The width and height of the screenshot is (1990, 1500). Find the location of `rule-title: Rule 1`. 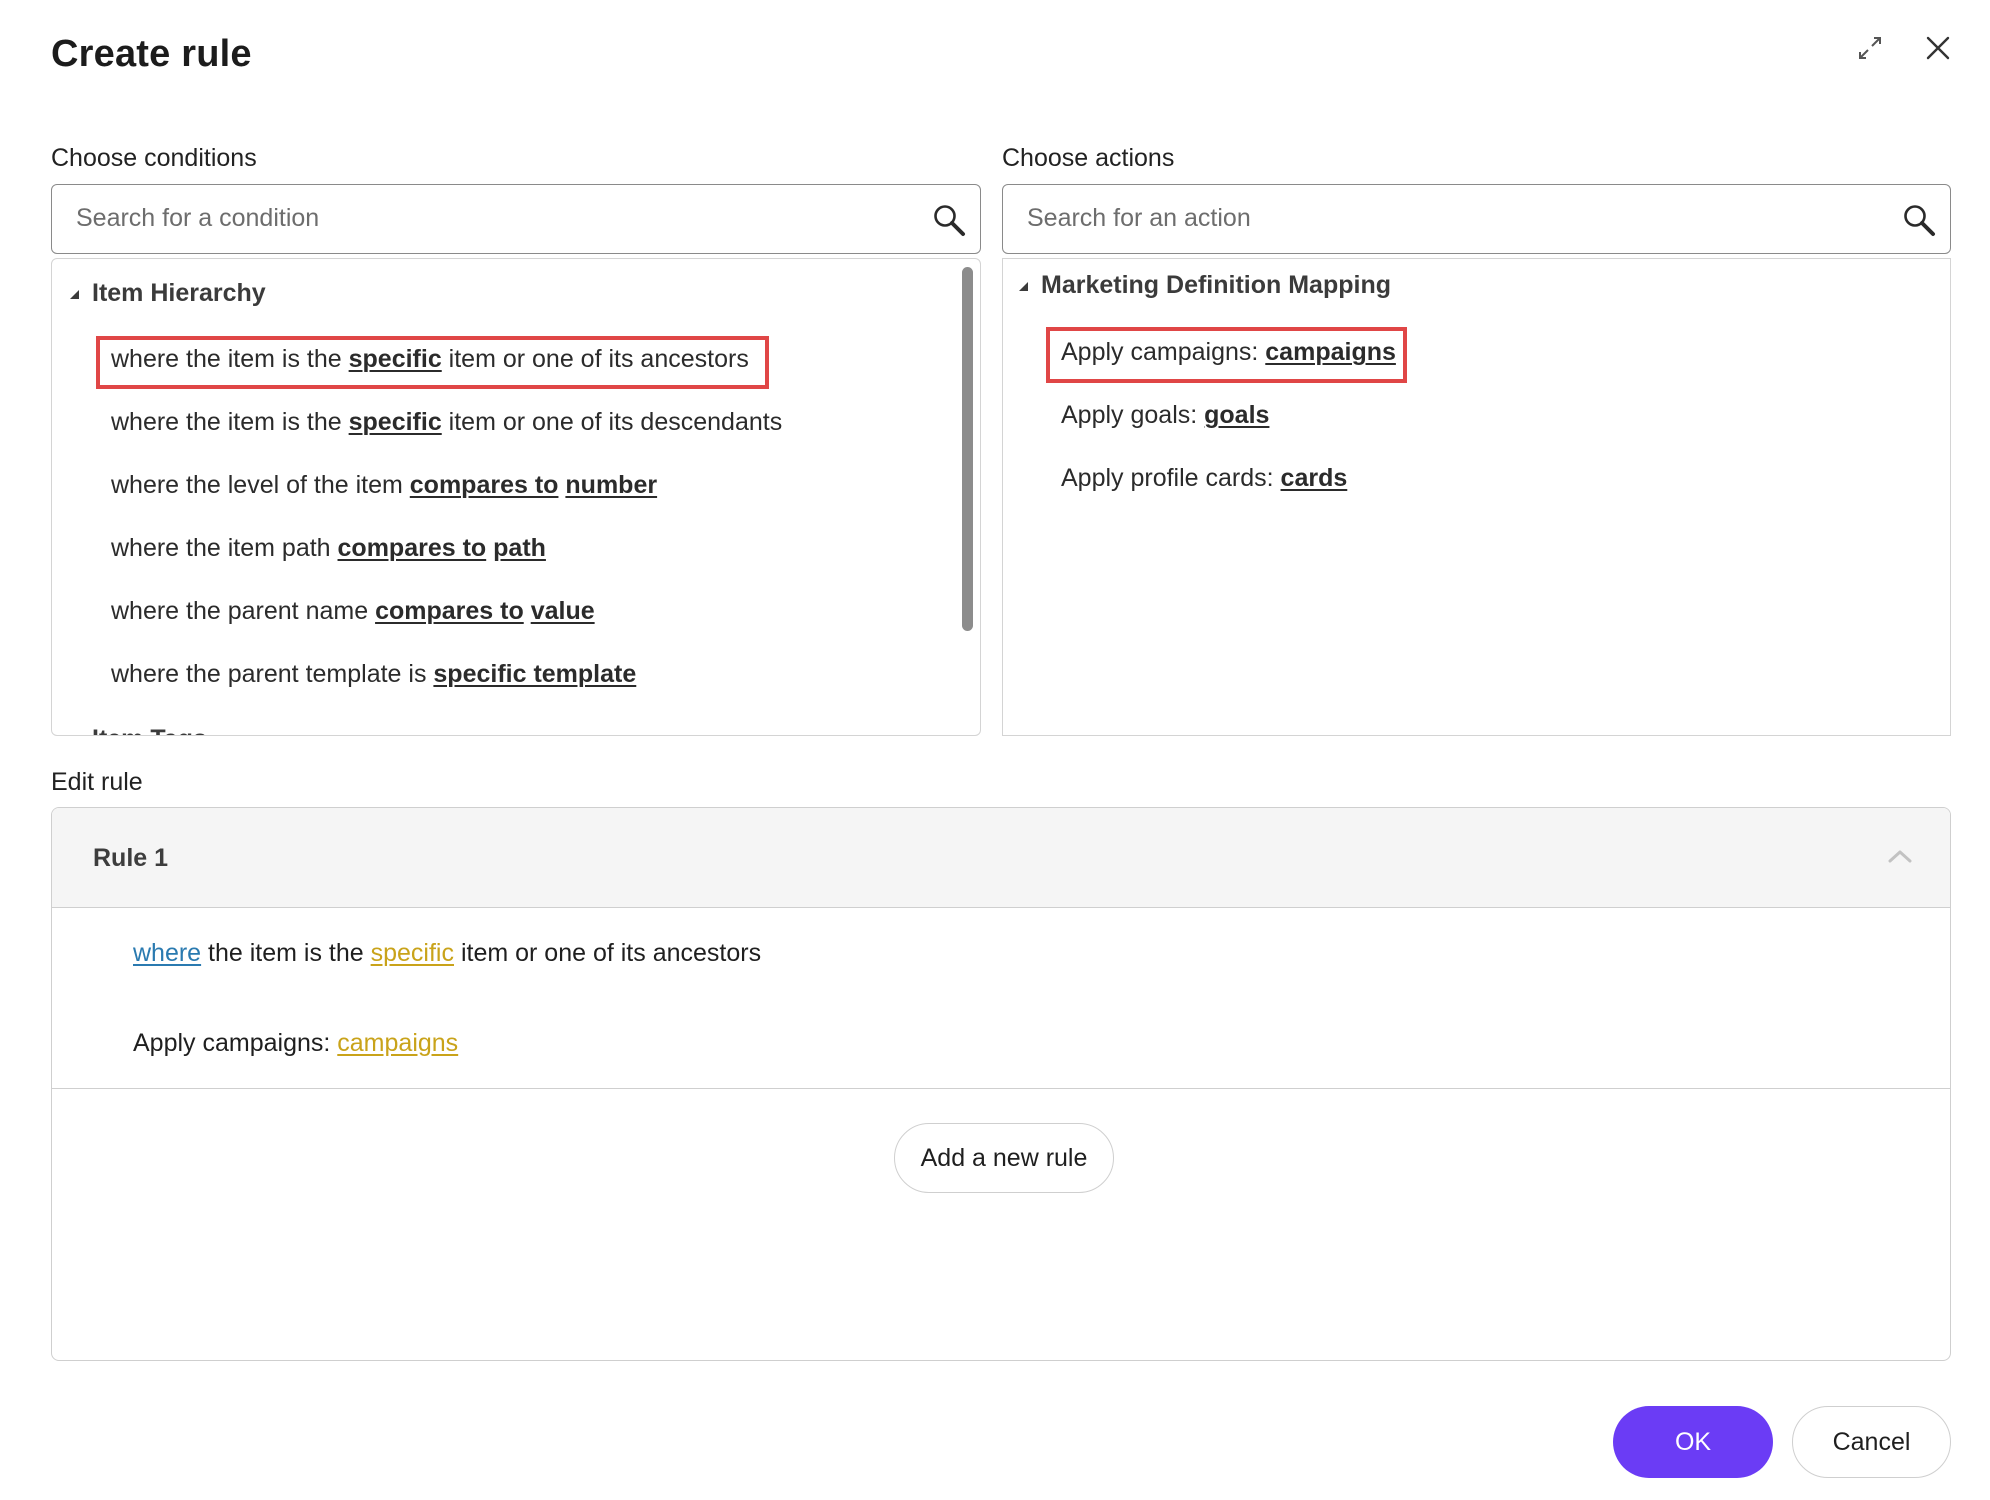

rule-title: Rule 1 is located at coordinates (131, 858).